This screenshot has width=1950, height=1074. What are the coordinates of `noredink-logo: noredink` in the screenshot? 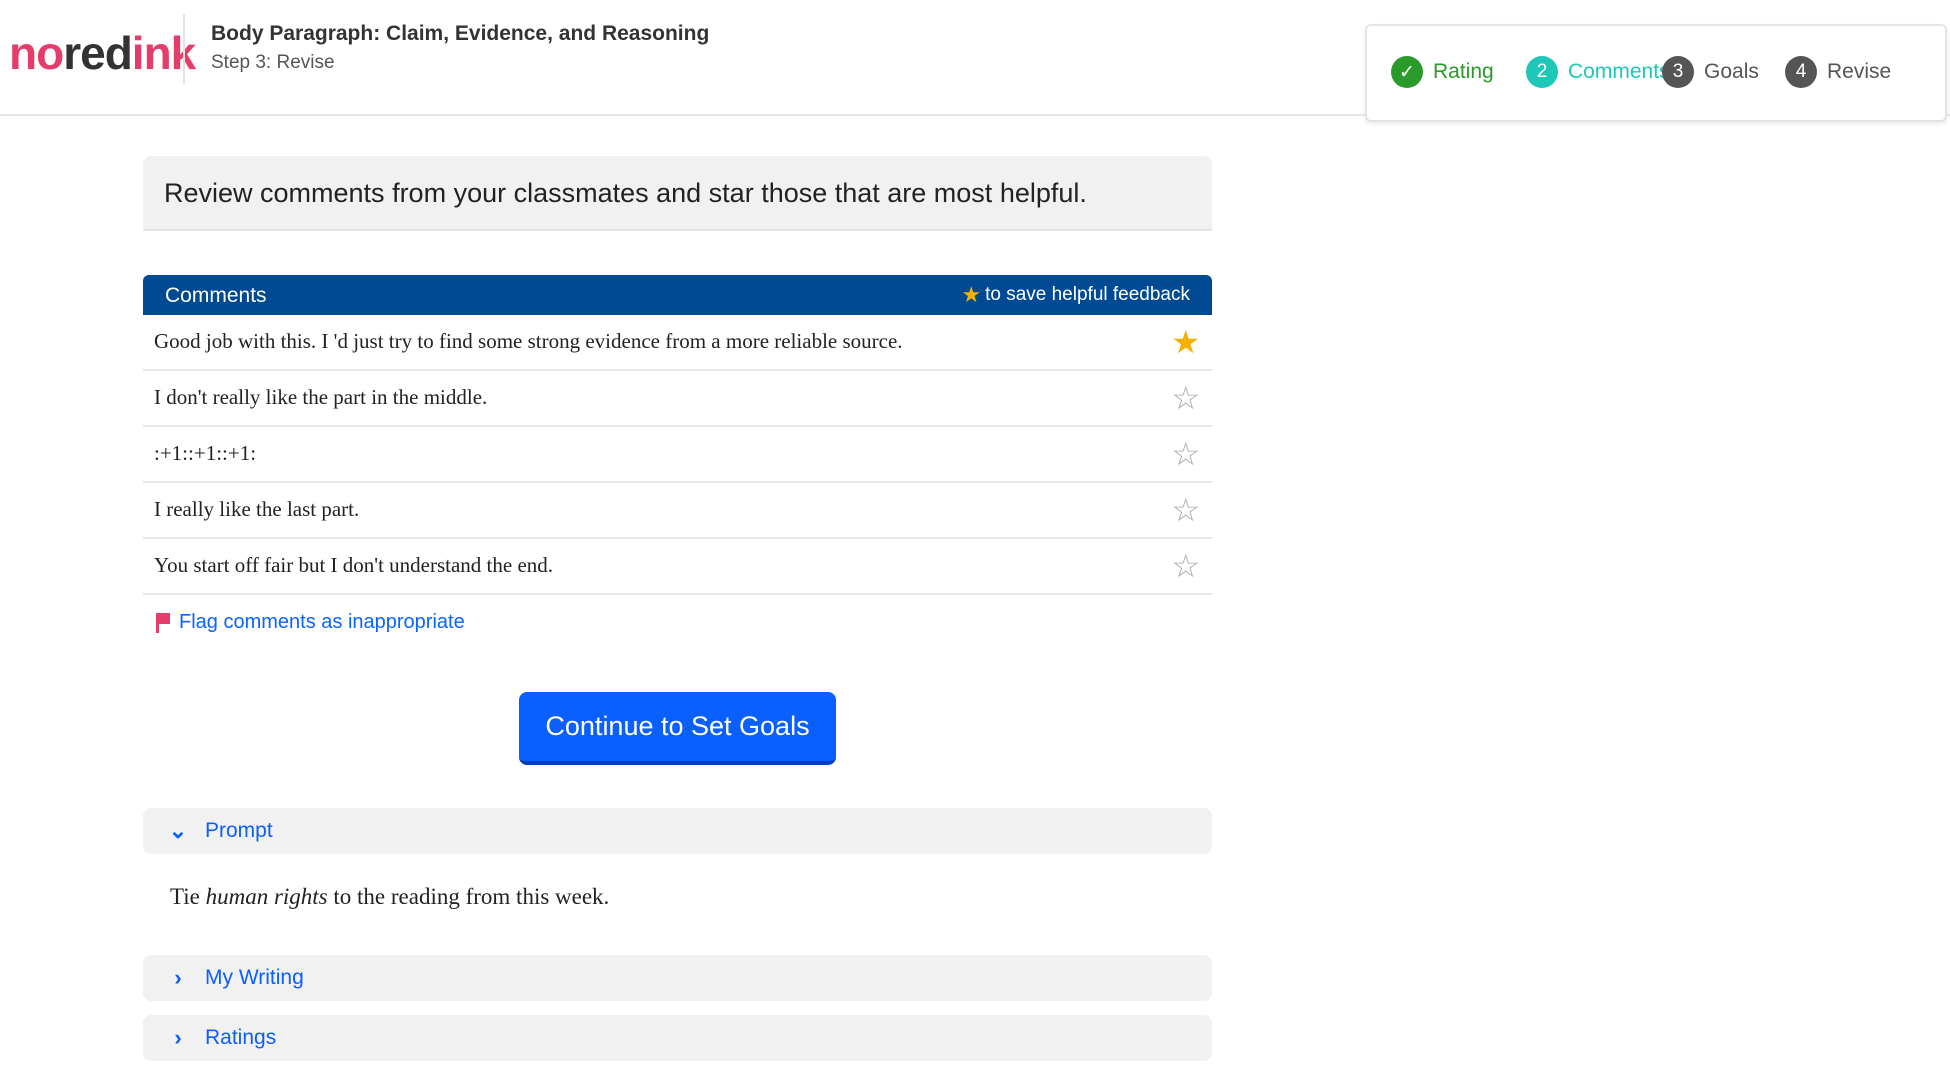 It's located at (102, 53).